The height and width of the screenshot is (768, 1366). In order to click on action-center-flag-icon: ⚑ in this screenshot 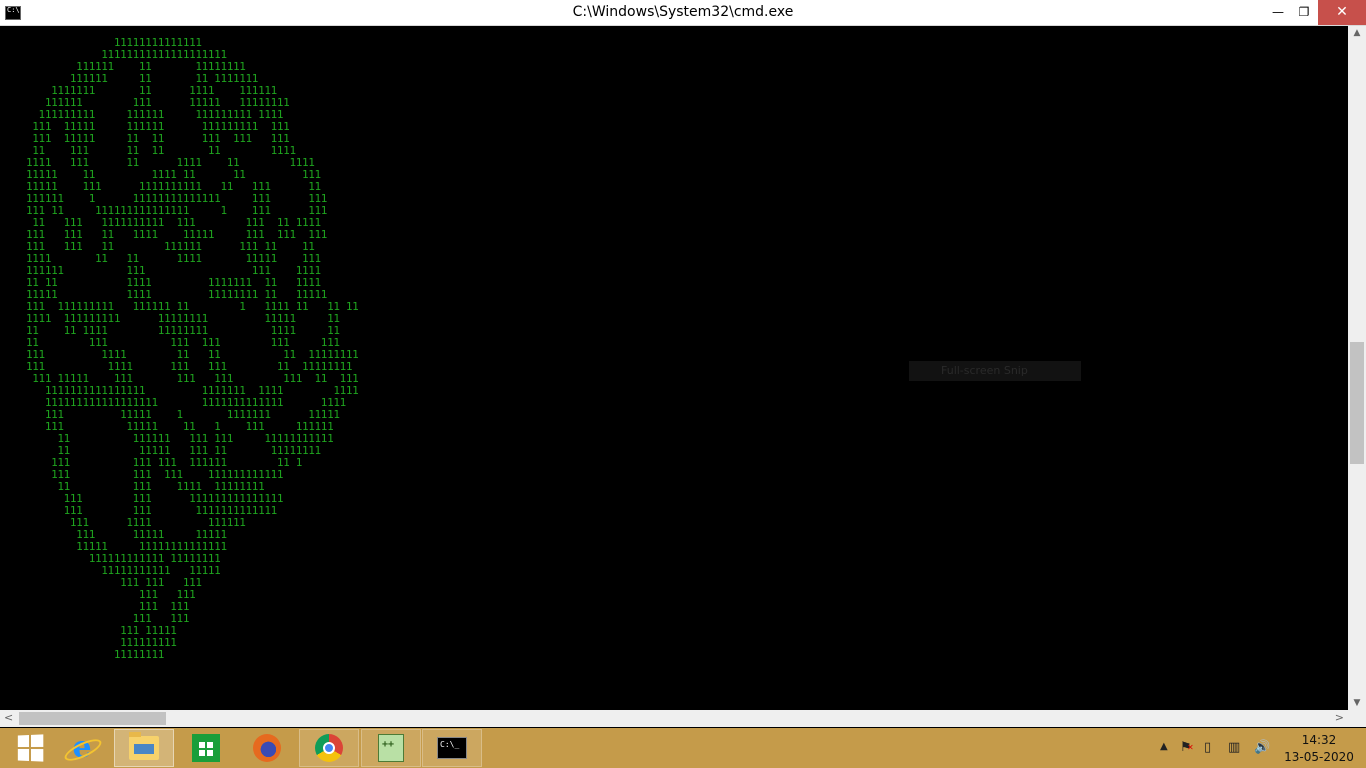, I will do `click(1186, 747)`.